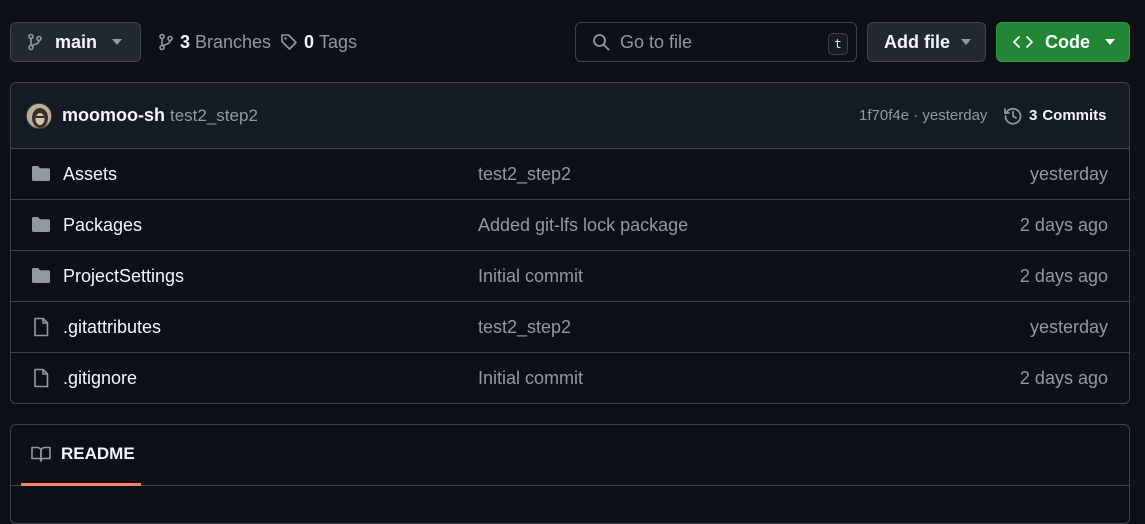 This screenshot has width=1145, height=524. I want to click on add-file-button: Add file, so click(926, 42).